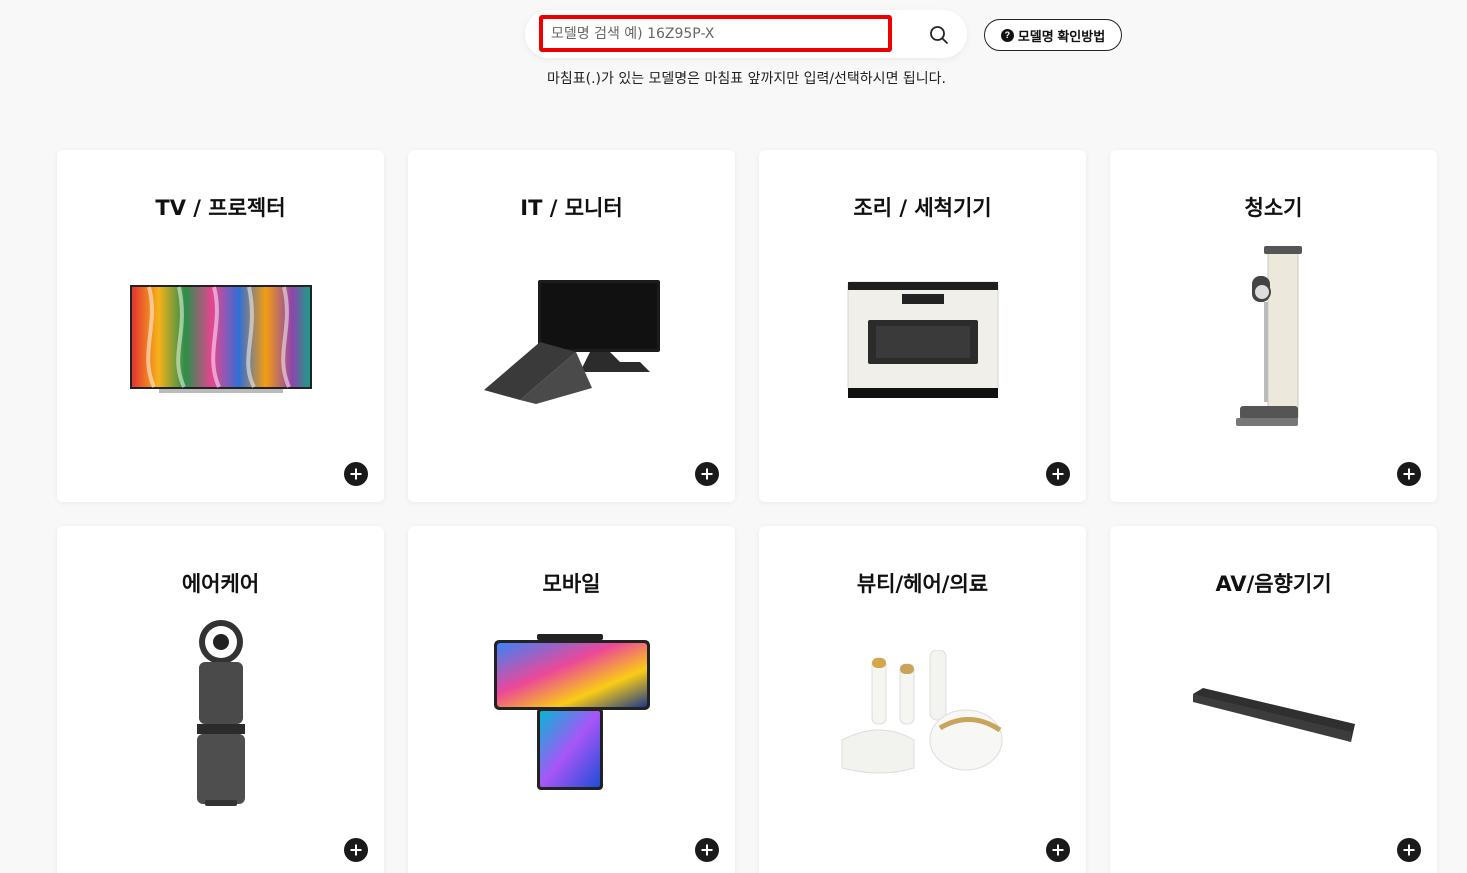 This screenshot has width=1467, height=873. What do you see at coordinates (1007, 35) in the screenshot?
I see `question-icon: ?` at bounding box center [1007, 35].